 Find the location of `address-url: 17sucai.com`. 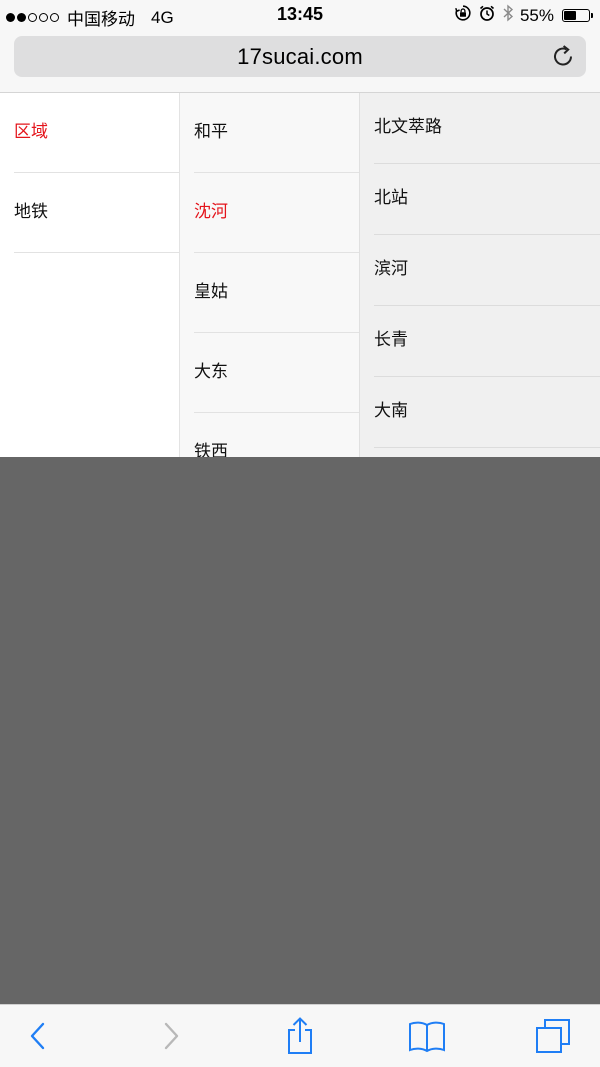

address-url: 17sucai.com is located at coordinates (300, 57).